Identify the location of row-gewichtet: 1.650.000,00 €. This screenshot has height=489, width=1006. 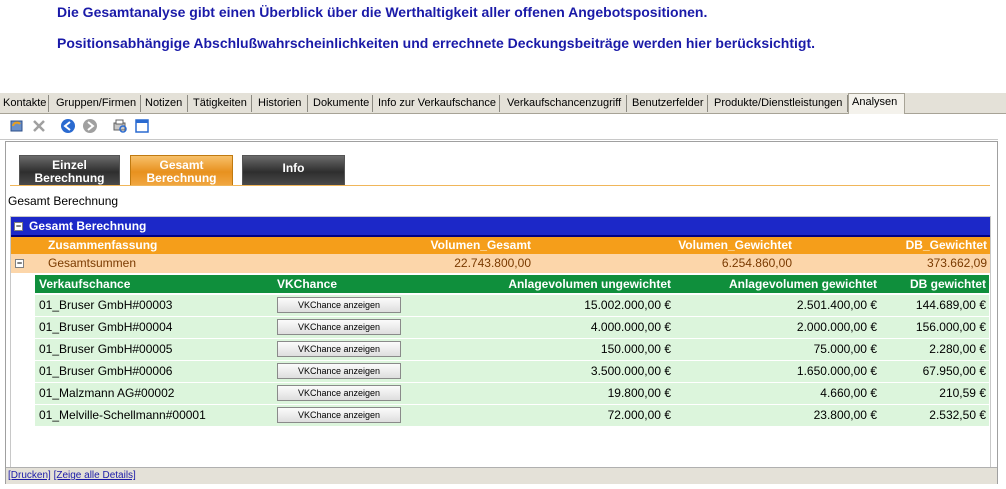
(836, 371).